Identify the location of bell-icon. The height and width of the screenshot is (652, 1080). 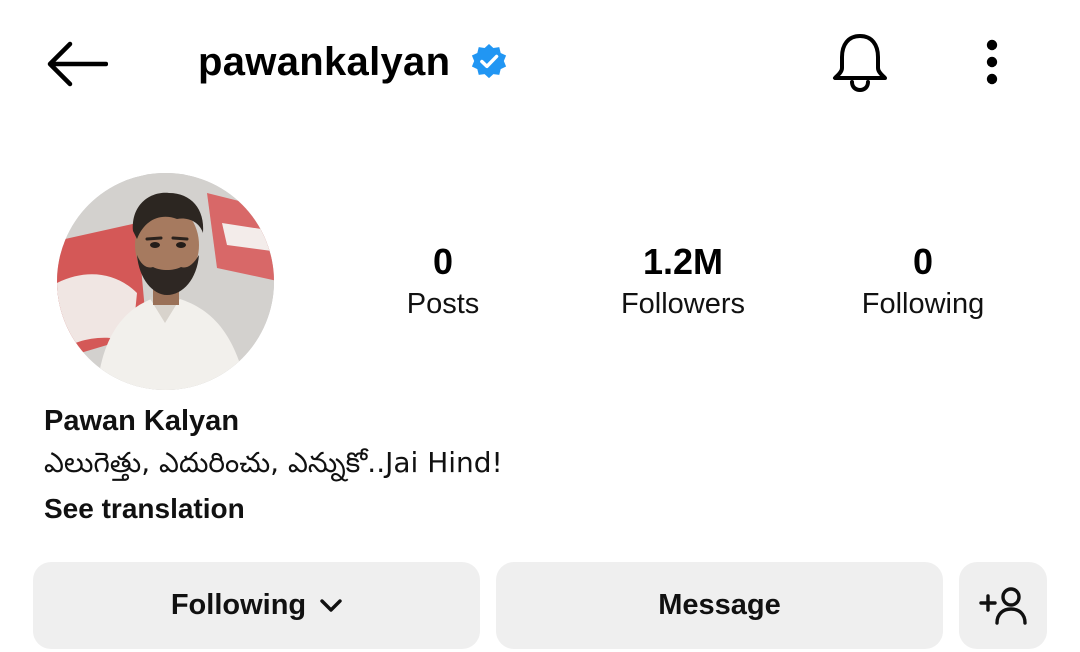
(860, 63).